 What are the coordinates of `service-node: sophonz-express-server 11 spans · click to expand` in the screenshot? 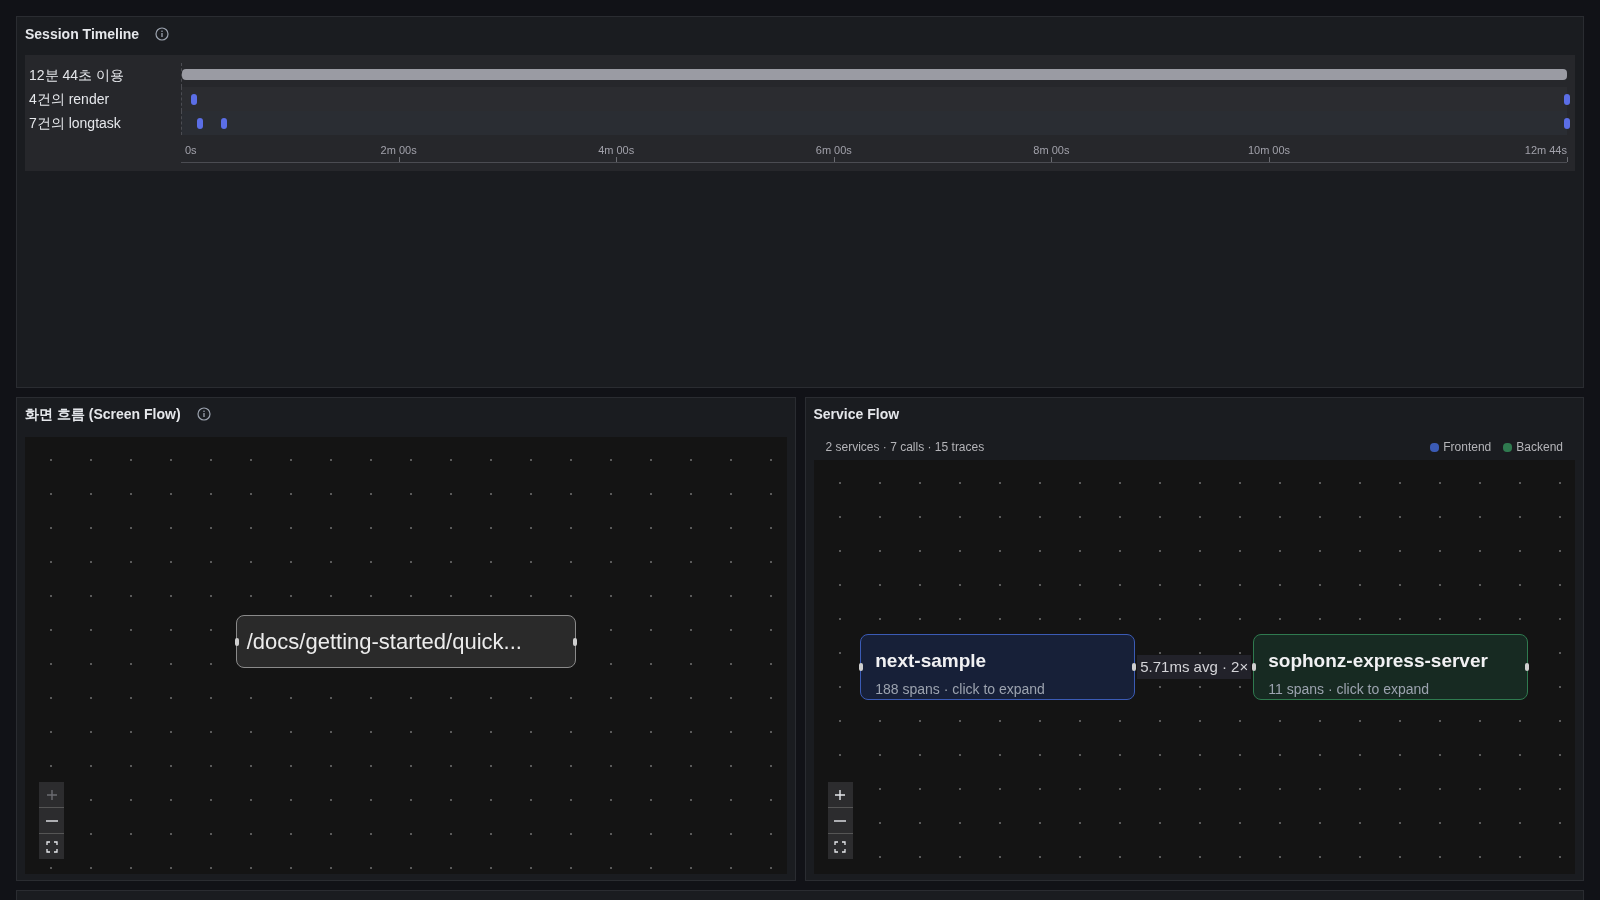 It's located at (1391, 667).